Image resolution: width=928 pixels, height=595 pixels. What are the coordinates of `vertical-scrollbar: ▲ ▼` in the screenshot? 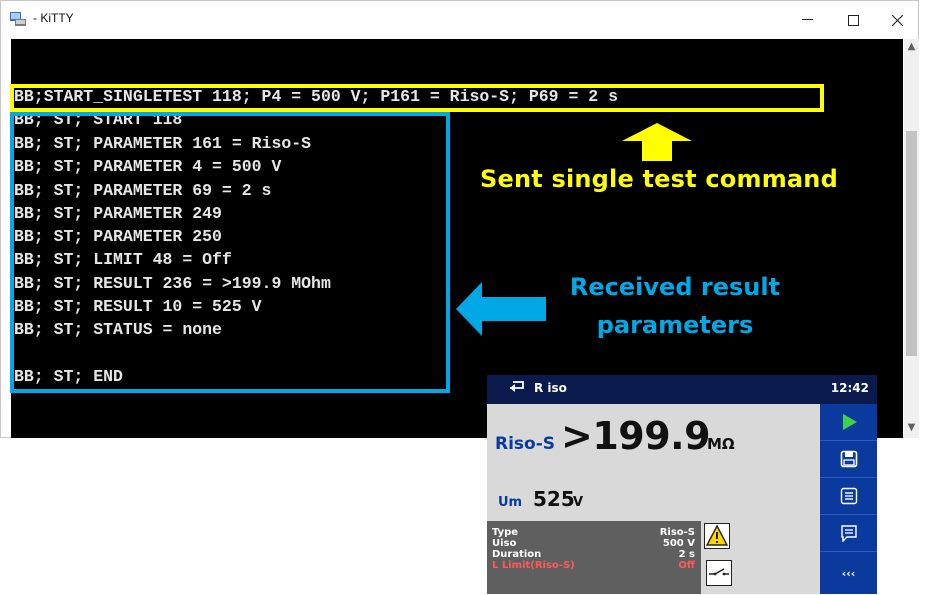 It's located at (911, 238).